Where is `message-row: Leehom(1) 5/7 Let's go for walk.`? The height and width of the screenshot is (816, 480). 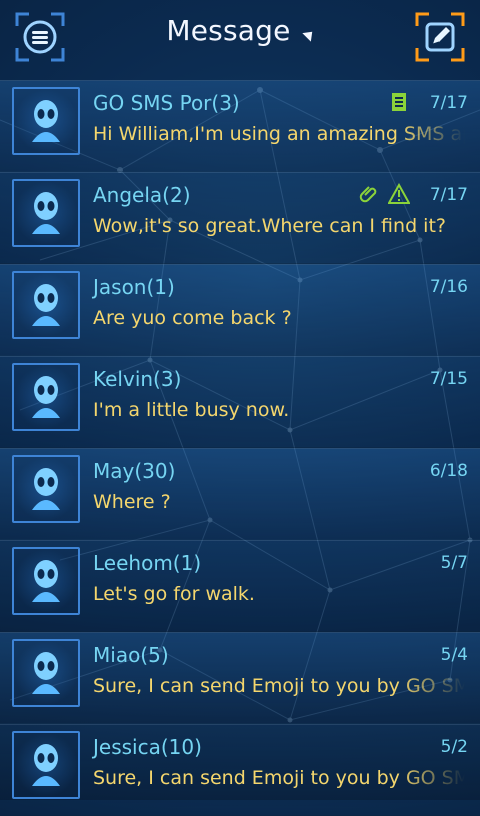 message-row: Leehom(1) 5/7 Let's go for walk. is located at coordinates (240, 586).